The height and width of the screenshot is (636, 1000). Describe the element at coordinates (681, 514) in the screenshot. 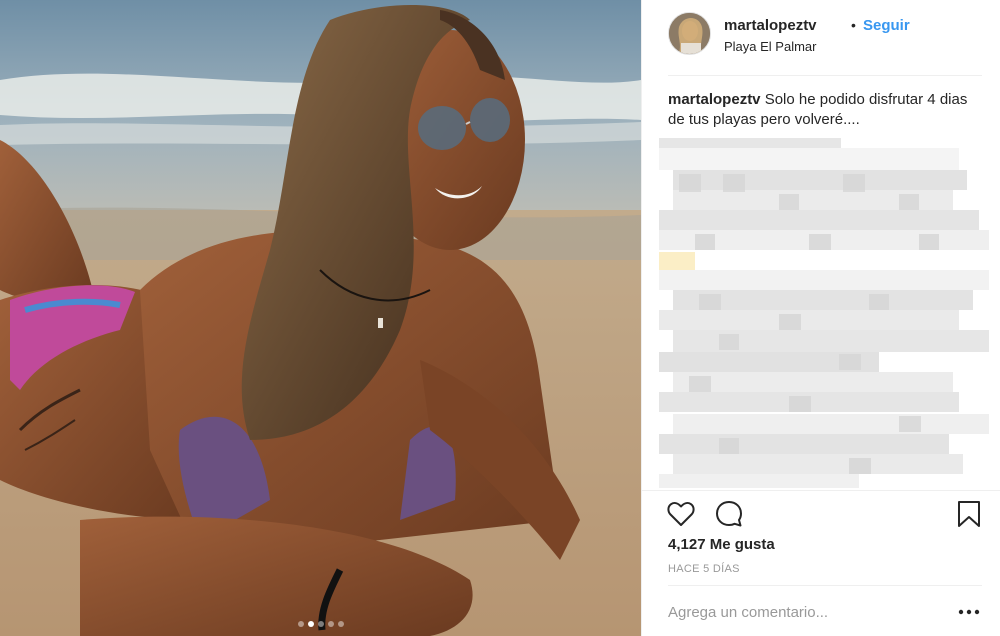

I see `heart-icon` at that location.